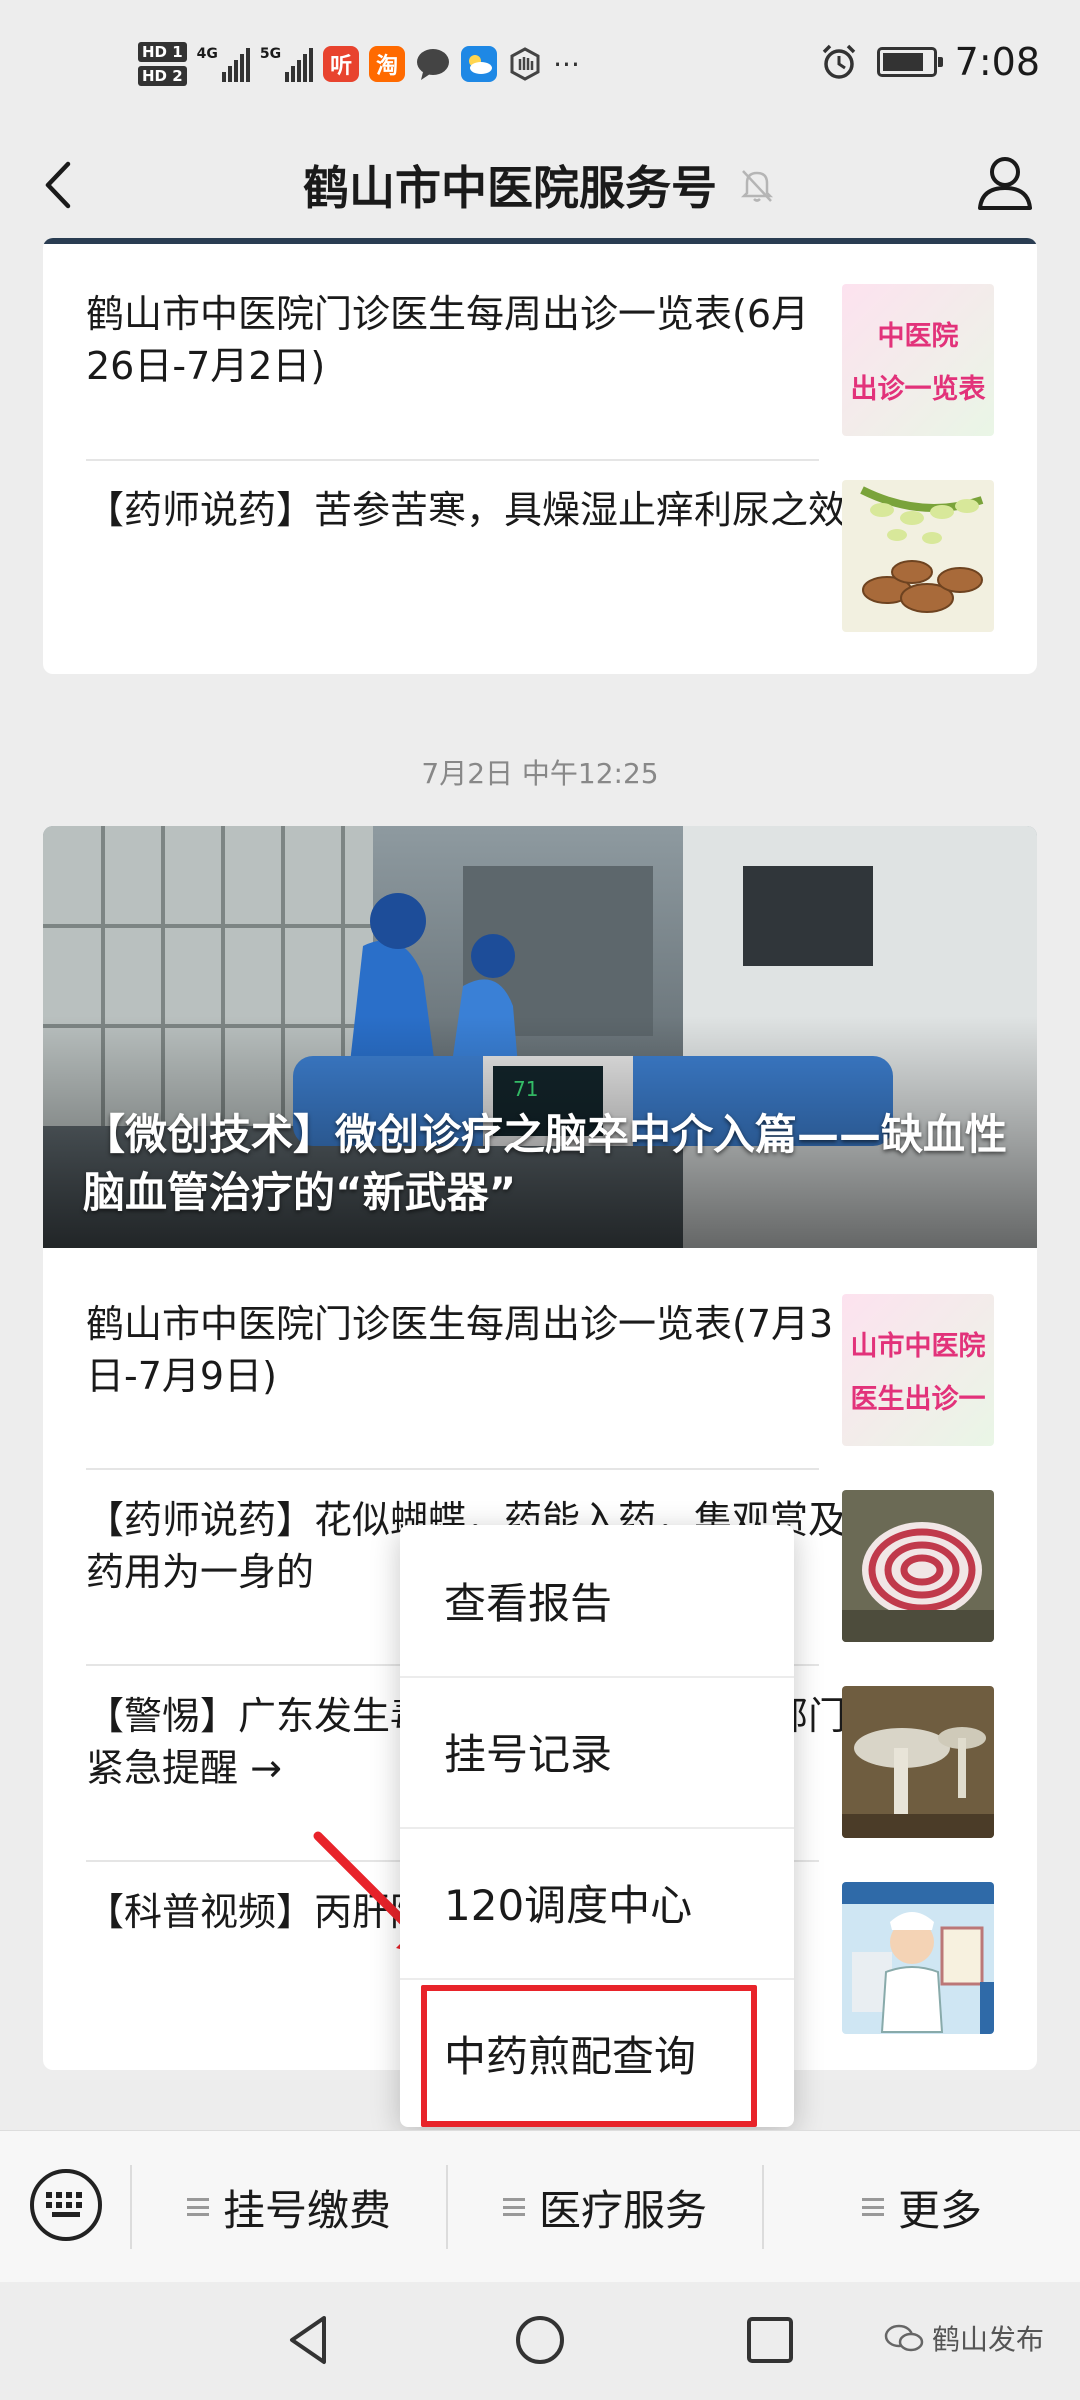 This screenshot has width=1080, height=2400. Describe the element at coordinates (566, 64) in the screenshot. I see `more-notifications-icon: ···` at that location.